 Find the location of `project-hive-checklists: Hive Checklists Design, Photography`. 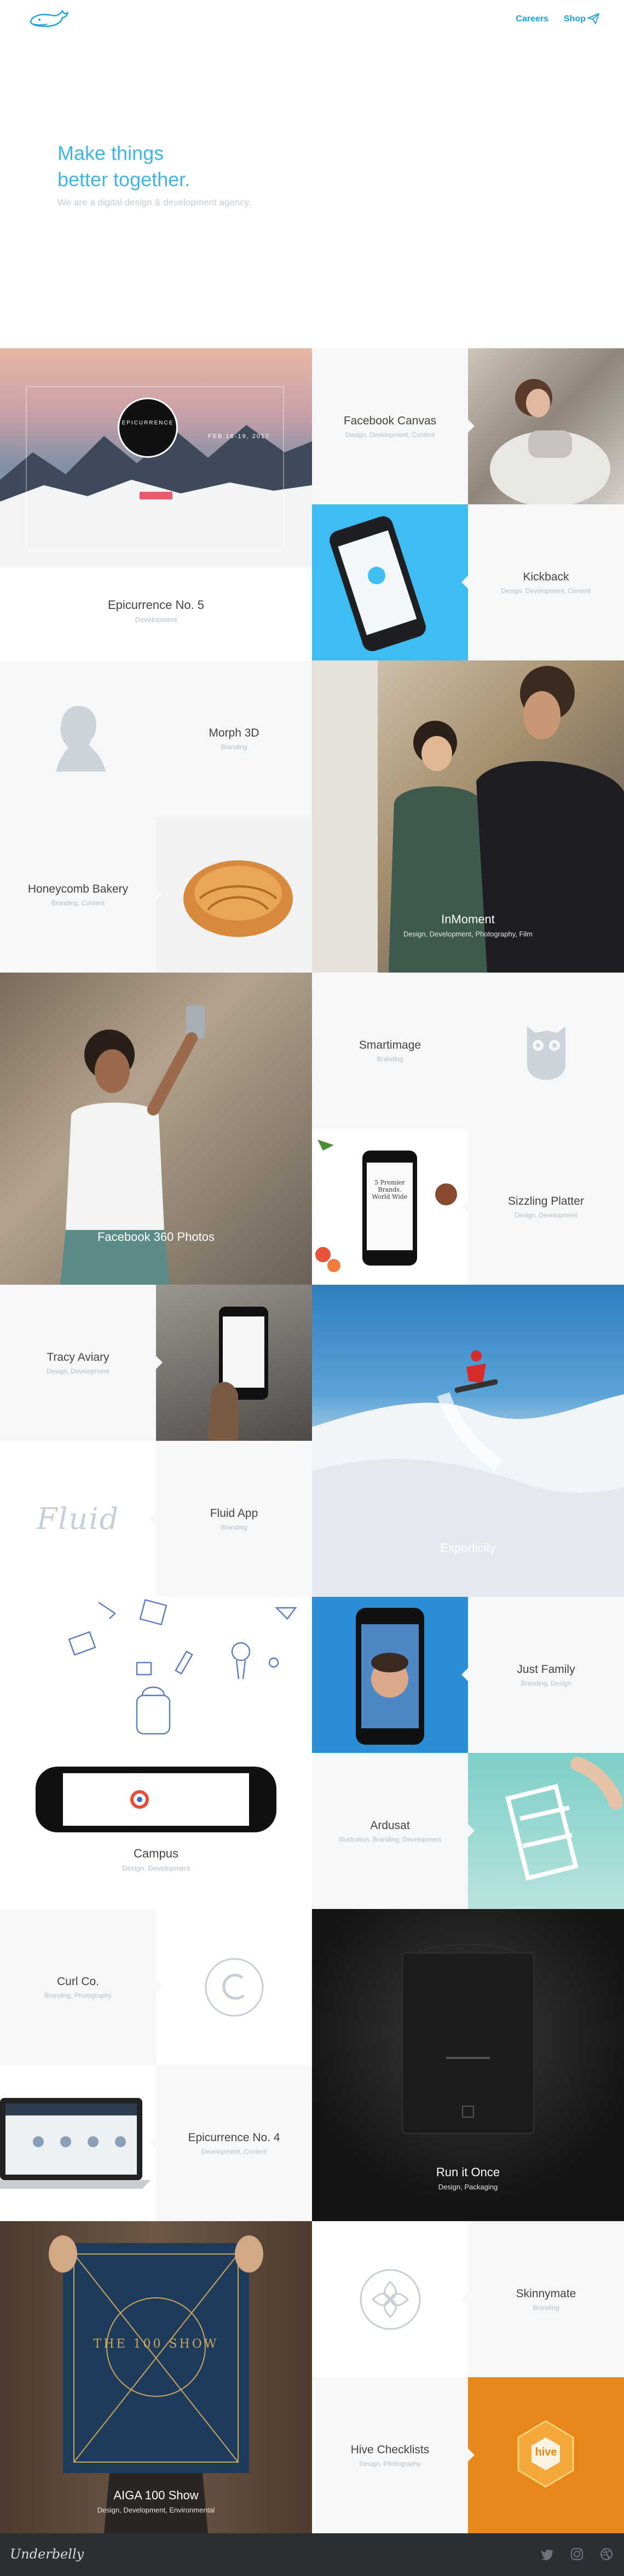

project-hive-checklists: Hive Checklists Design, Photography is located at coordinates (390, 2455).